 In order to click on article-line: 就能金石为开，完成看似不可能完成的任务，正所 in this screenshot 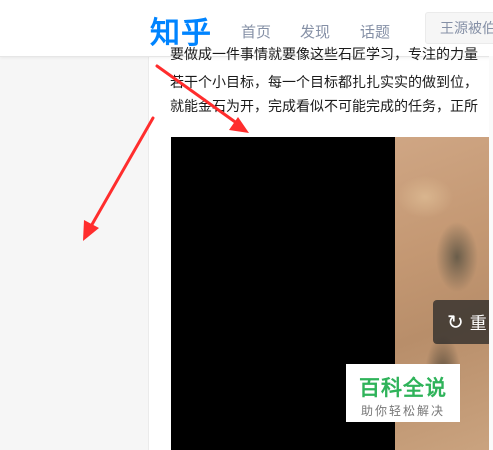, I will do `click(324, 107)`.